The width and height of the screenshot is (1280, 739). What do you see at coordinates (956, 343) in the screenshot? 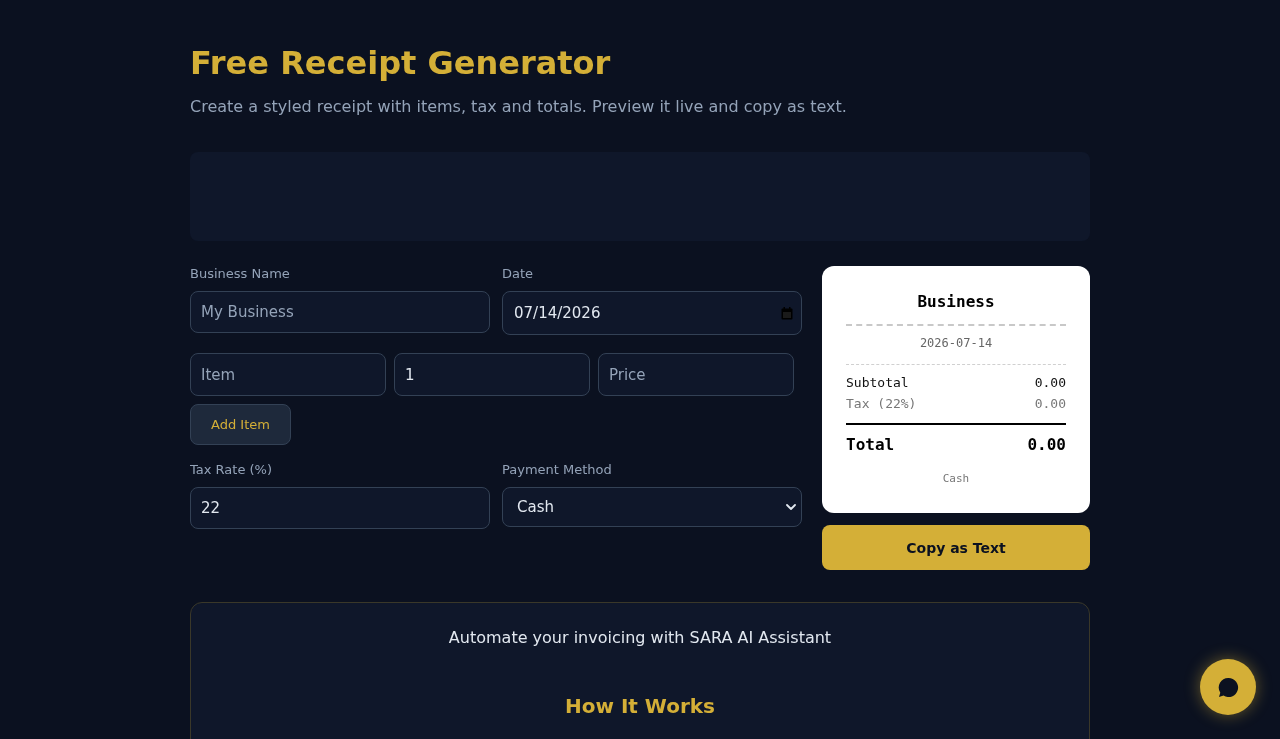
I see `receipt-date: 2026-07-14` at bounding box center [956, 343].